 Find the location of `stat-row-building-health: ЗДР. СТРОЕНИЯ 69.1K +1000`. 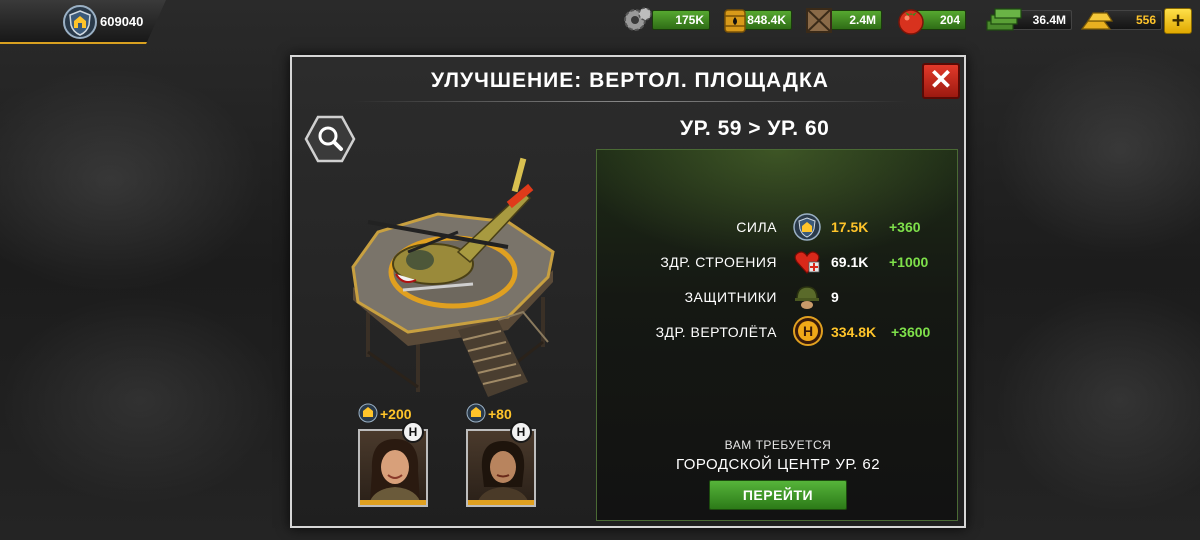

stat-row-building-health: ЗДР. СТРОЕНИЯ 69.1K +1000 is located at coordinates (778, 262).